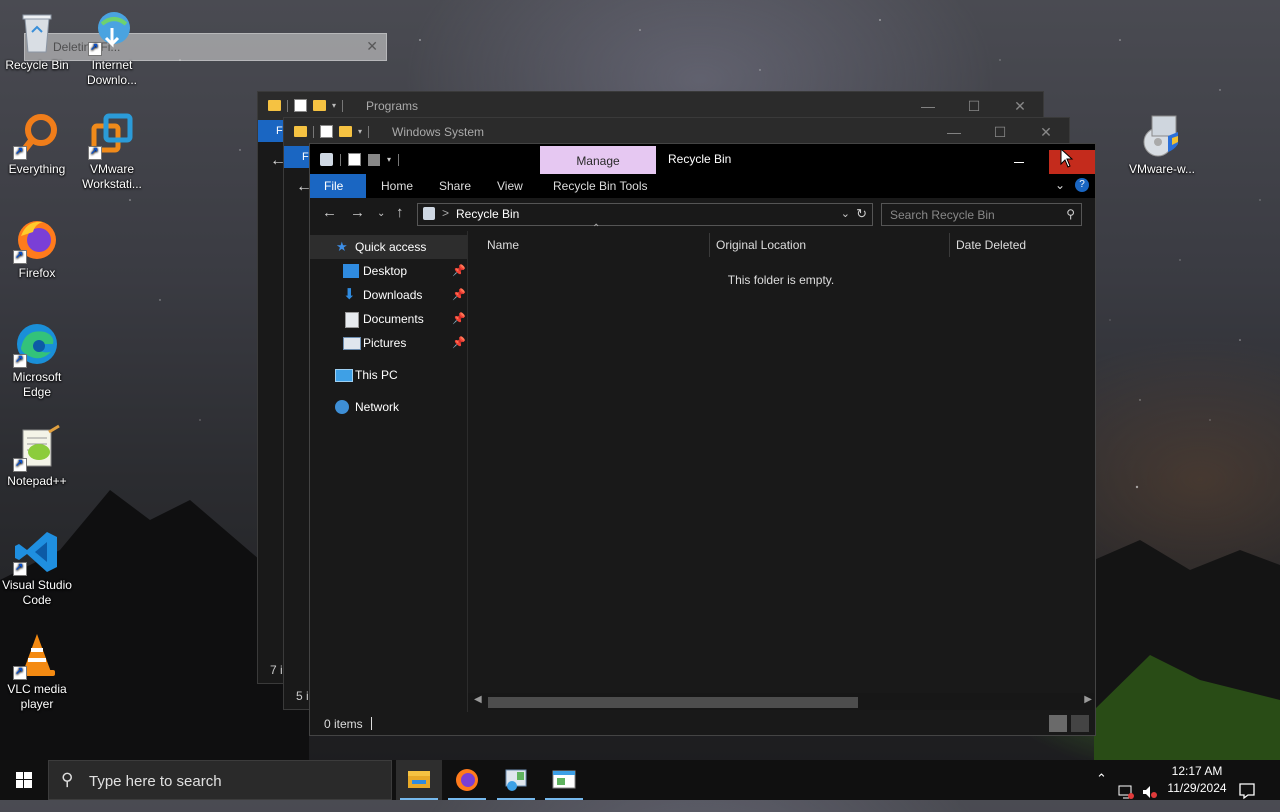 The height and width of the screenshot is (812, 1280). Describe the element at coordinates (981, 214) in the screenshot. I see `search-box: Search Recycle Bin ⚲` at that location.